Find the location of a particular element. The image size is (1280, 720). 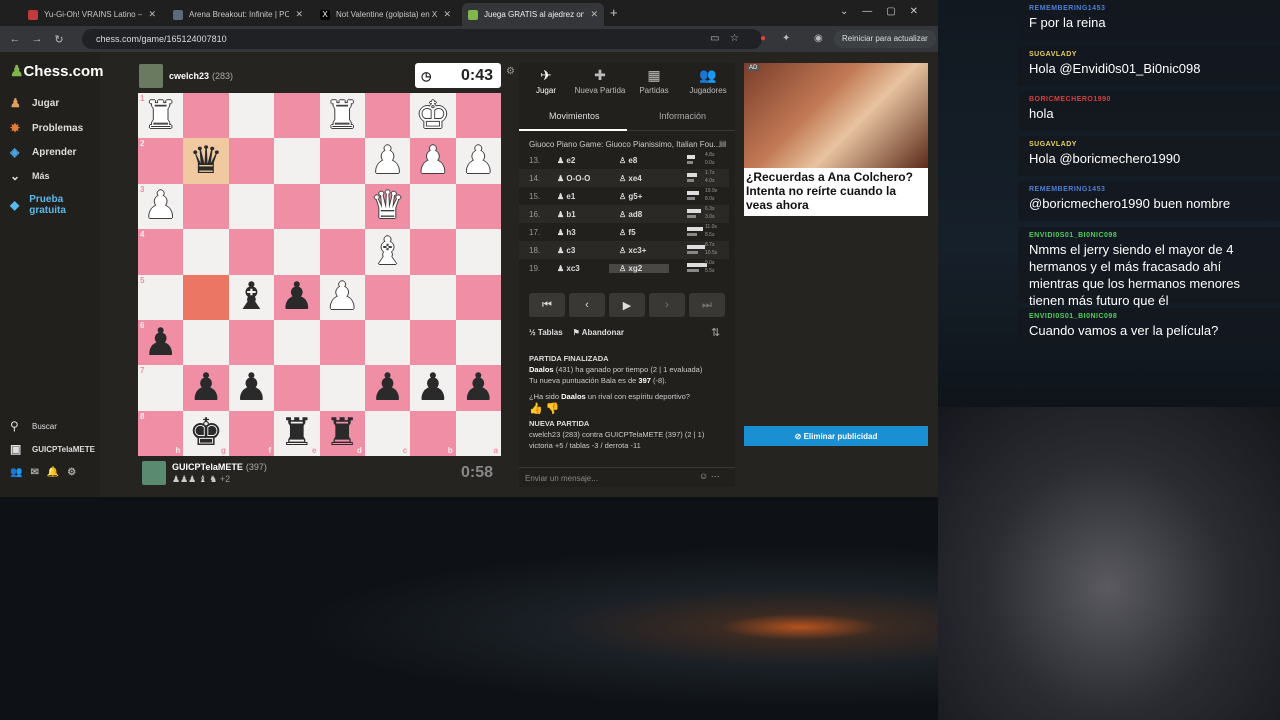

white-move: ♟ h3 is located at coordinates (578, 232).